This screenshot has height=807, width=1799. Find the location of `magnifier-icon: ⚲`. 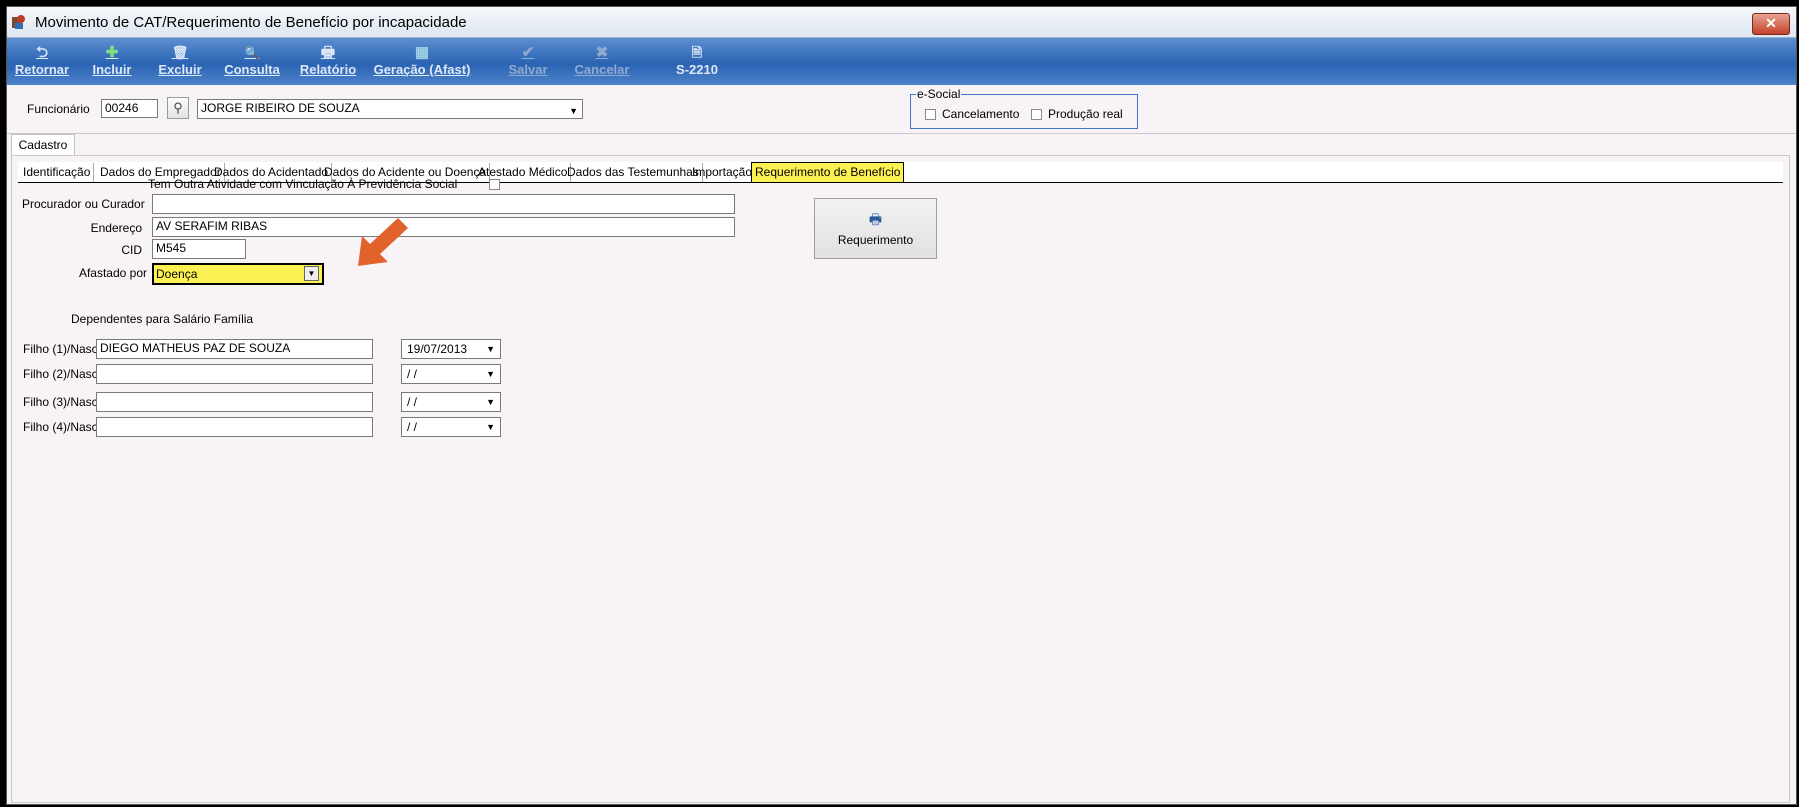

magnifier-icon: ⚲ is located at coordinates (178, 107).